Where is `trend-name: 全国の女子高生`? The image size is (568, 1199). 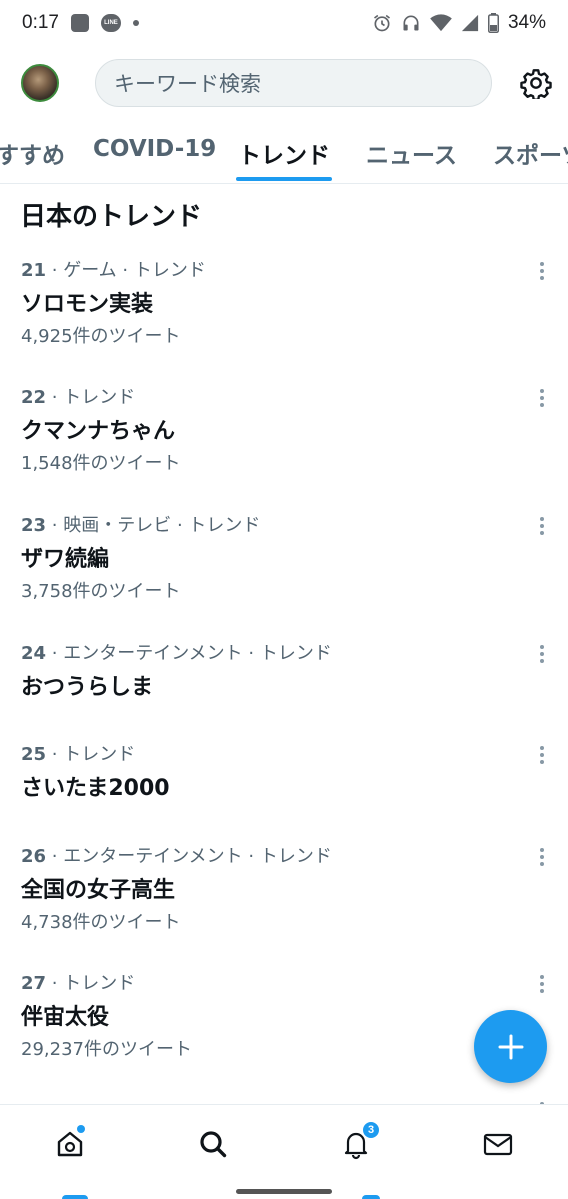 trend-name: 全国の女子高生 is located at coordinates (98, 890).